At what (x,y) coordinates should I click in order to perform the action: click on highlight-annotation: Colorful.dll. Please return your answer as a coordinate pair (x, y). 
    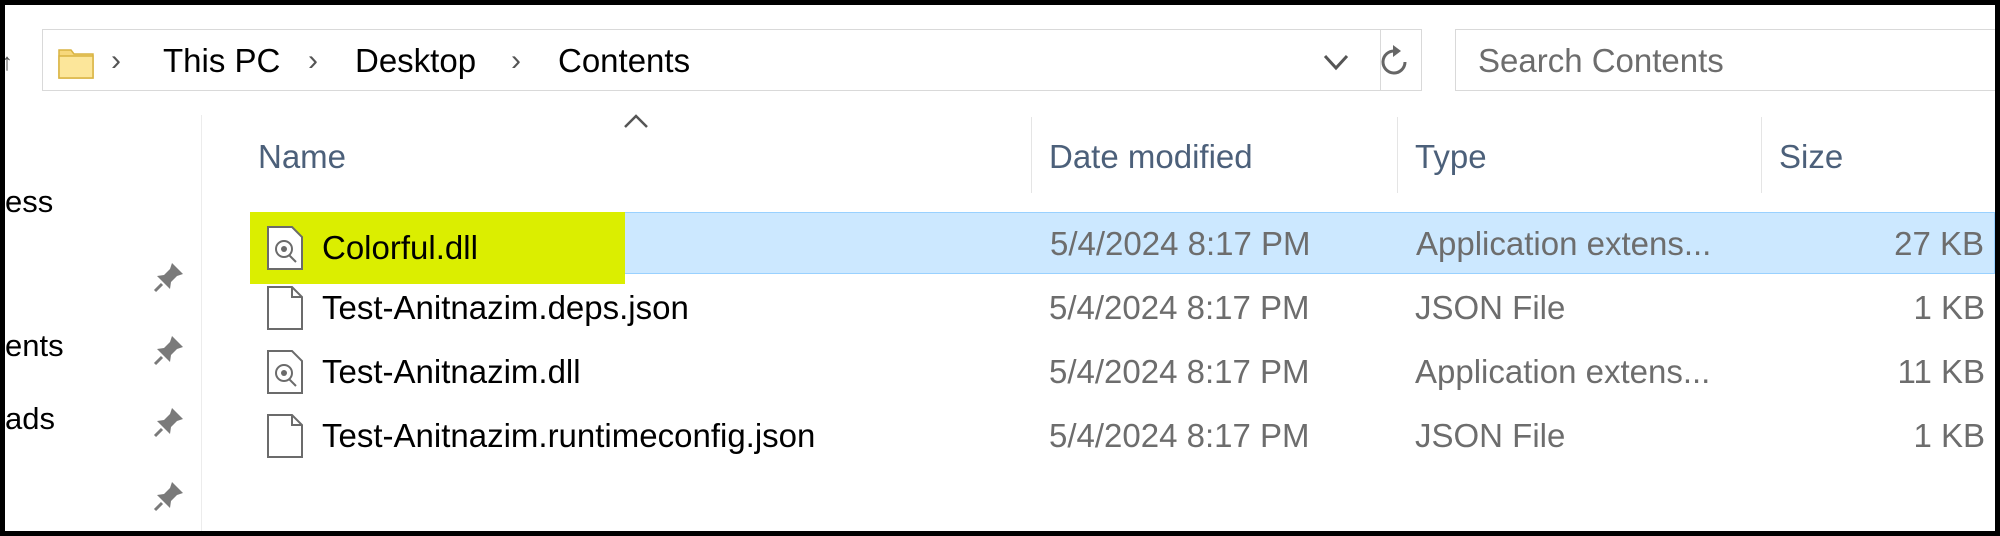
    Looking at the image, I should click on (437, 248).